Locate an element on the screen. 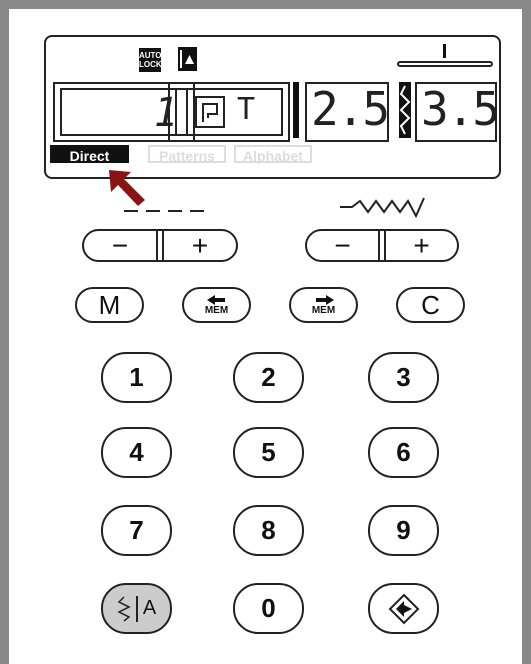 The height and width of the screenshot is (664, 531). clear-button: C is located at coordinates (430, 305).